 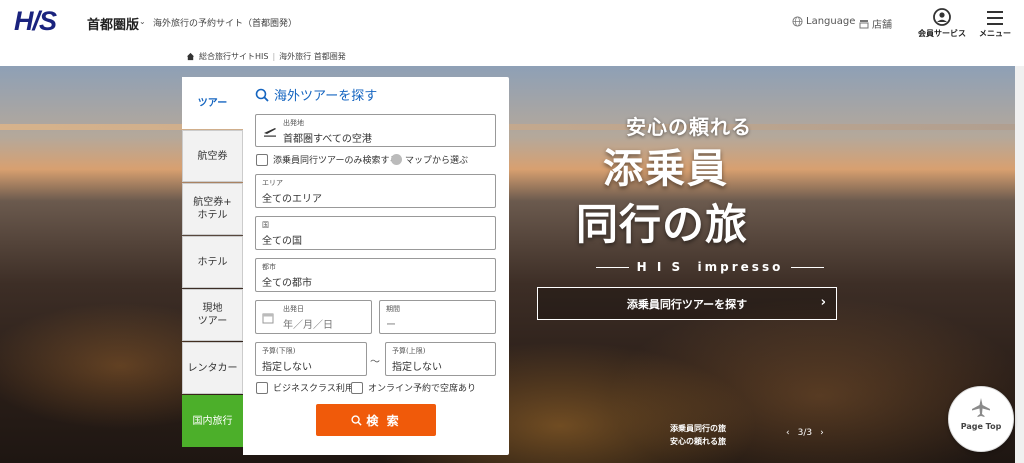 I want to click on duration-value: ー, so click(x=391, y=325).